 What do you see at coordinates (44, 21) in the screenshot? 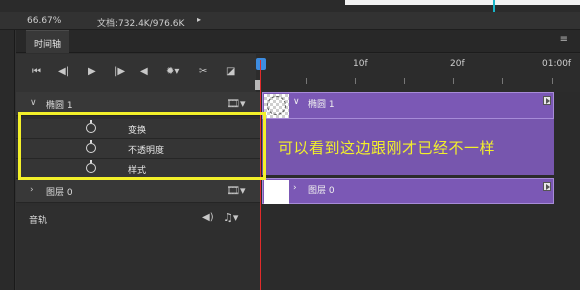
I see `zoom-level: 66.67%` at bounding box center [44, 21].